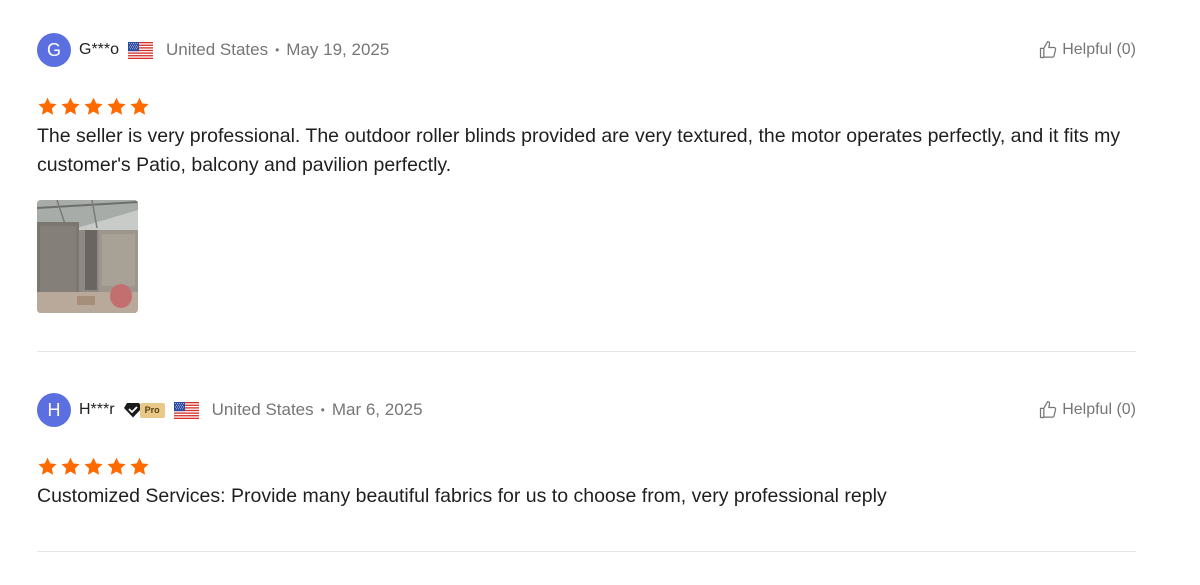 The image size is (1200, 585). Describe the element at coordinates (97, 409) in the screenshot. I see `reviewer-name: H***r` at that location.